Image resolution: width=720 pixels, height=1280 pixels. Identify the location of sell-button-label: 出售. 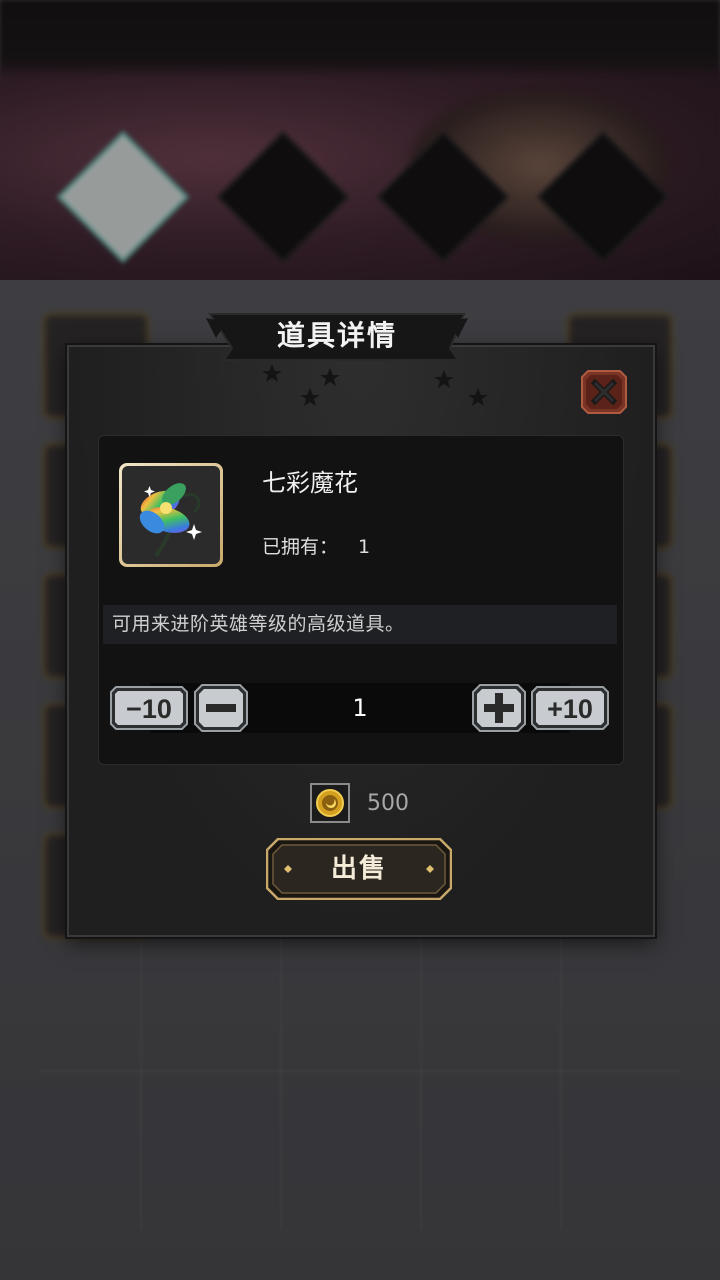
(359, 869).